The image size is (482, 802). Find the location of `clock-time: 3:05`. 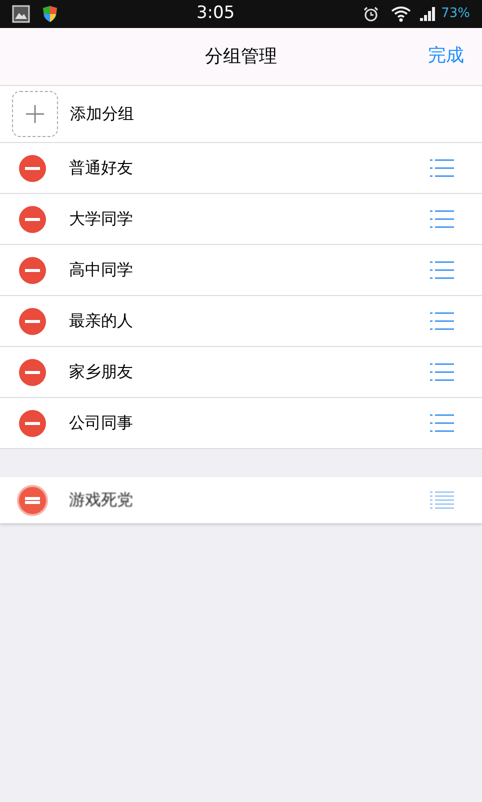

clock-time: 3:05 is located at coordinates (215, 14).